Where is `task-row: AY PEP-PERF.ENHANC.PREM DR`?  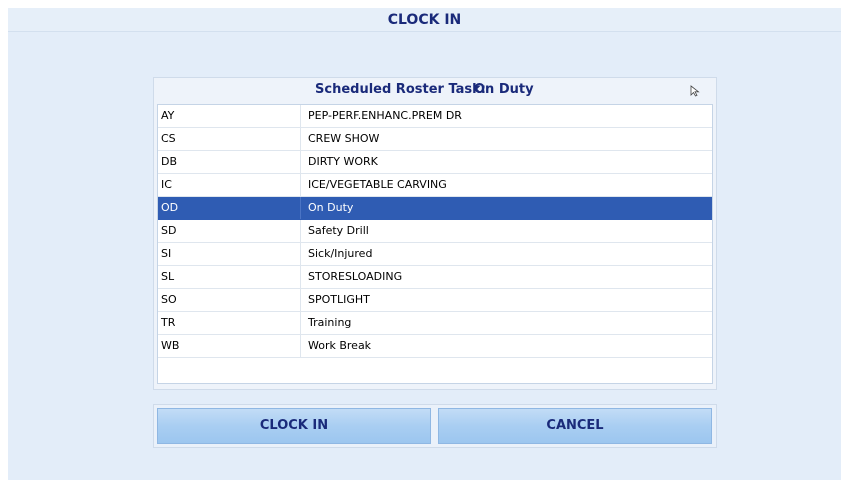 task-row: AY PEP-PERF.ENHANC.PREM DR is located at coordinates (435, 116).